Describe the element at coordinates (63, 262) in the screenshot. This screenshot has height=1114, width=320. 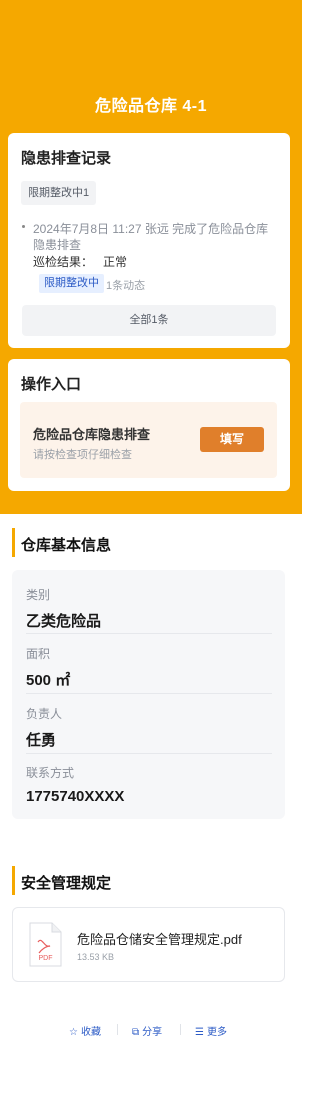
I see `record-result-label: 巡检结果：` at that location.